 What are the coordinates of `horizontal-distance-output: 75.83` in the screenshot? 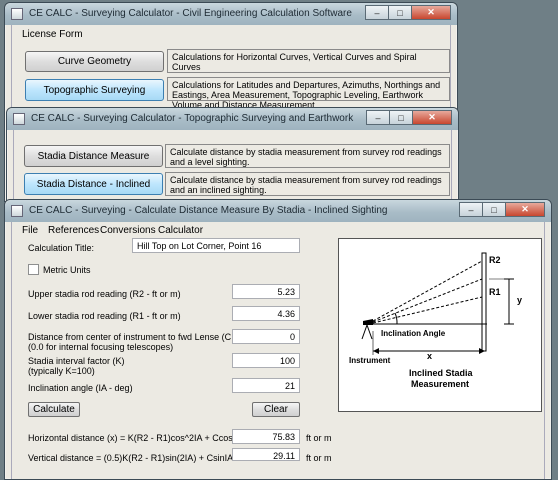 It's located at (266, 436).